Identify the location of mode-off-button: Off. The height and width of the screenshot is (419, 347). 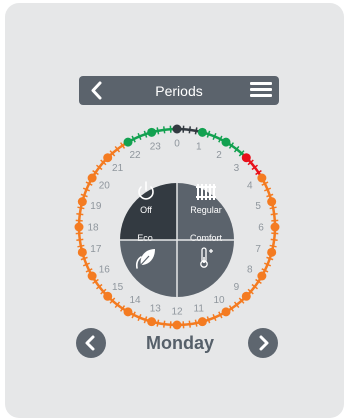
(148, 210).